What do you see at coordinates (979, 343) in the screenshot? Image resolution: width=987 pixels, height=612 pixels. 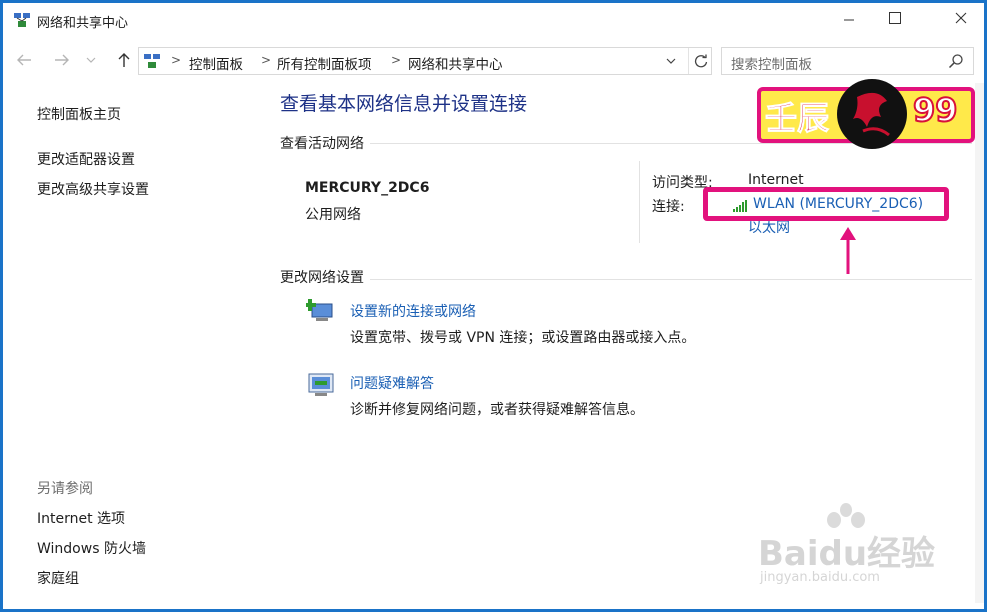 I see `vertical-scrollbar` at bounding box center [979, 343].